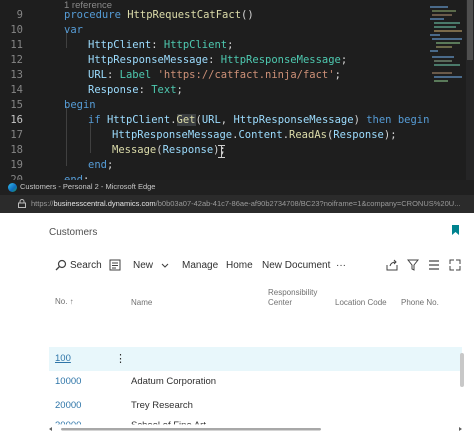 This screenshot has height=437, width=474. Describe the element at coordinates (162, 405) in the screenshot. I see `customer-name: Trey Research` at that location.